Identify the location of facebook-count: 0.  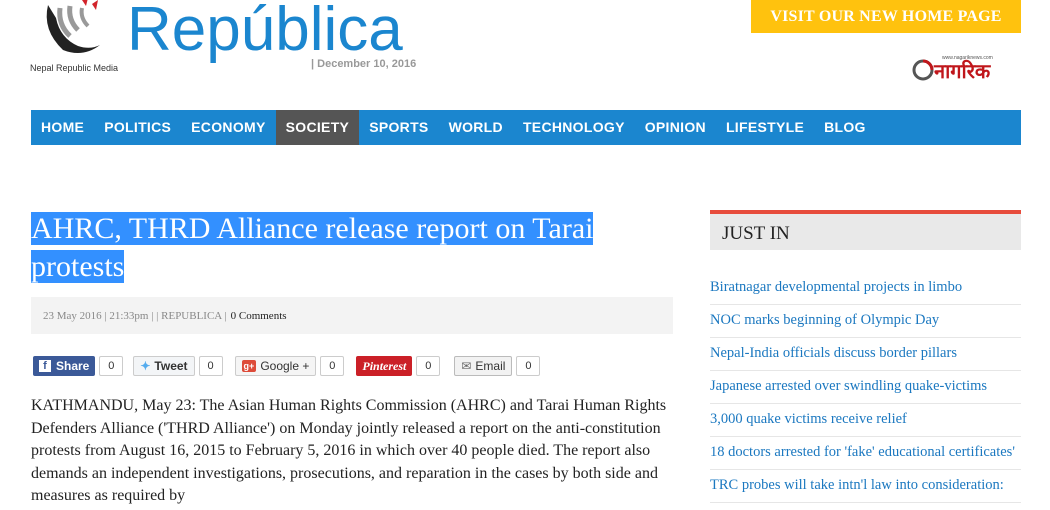
(111, 366).